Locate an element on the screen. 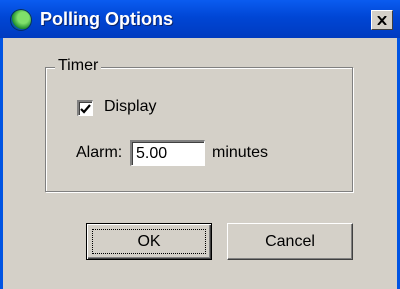  focus-rectangle is located at coordinates (149, 241).